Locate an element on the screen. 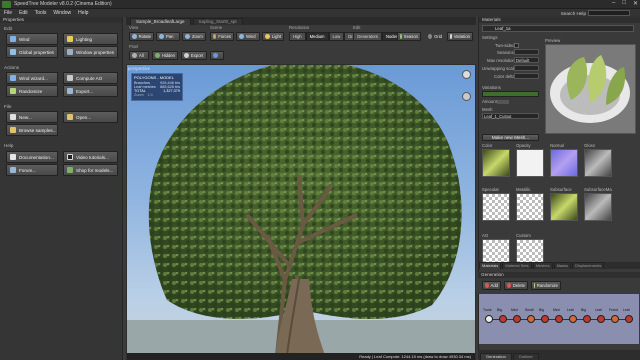 This screenshot has height=360, width=640. amount-slider is located at coordinates (503, 102).